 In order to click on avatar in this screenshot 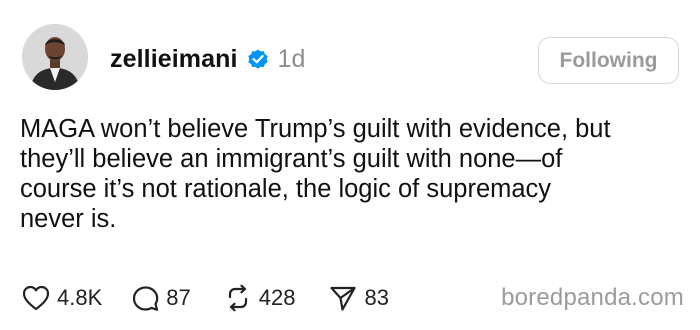, I will do `click(55, 57)`.